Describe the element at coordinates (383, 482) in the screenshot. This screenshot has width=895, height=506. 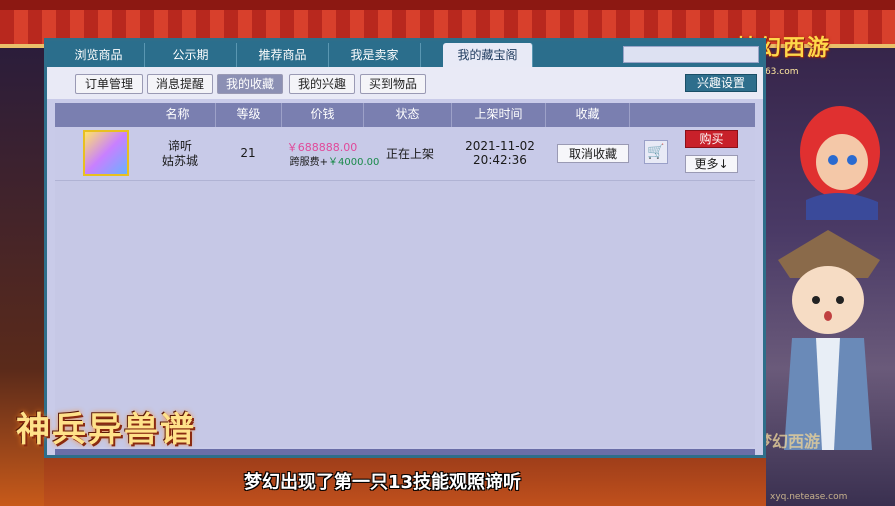
I see `video-caption: 梦幻出现了第一只13技能观照谛听` at that location.